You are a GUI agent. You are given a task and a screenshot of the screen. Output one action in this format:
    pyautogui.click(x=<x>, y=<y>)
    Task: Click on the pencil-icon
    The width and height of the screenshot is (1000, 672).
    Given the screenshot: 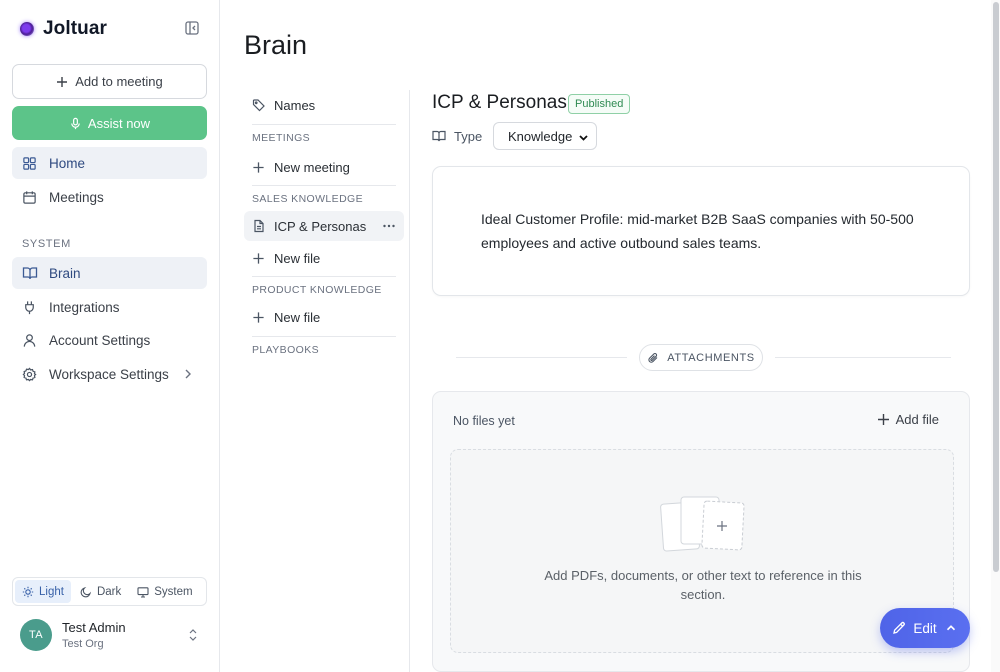 What is the action you would take?
    pyautogui.click(x=899, y=627)
    